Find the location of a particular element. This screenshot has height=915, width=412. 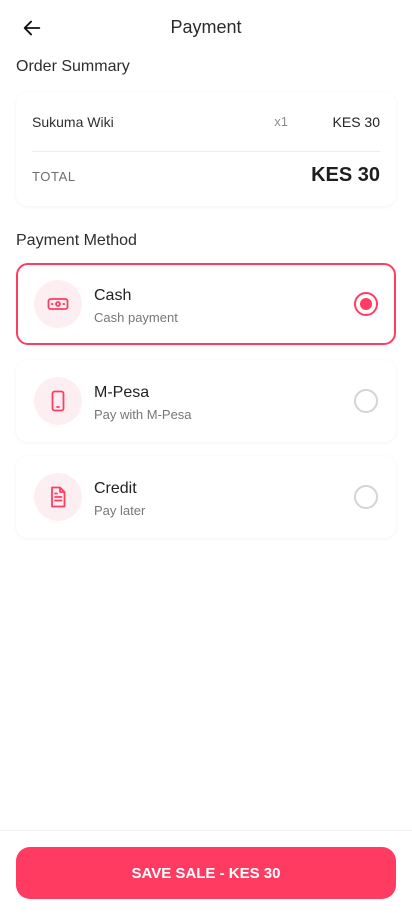

item-price: KES 30 is located at coordinates (356, 122).